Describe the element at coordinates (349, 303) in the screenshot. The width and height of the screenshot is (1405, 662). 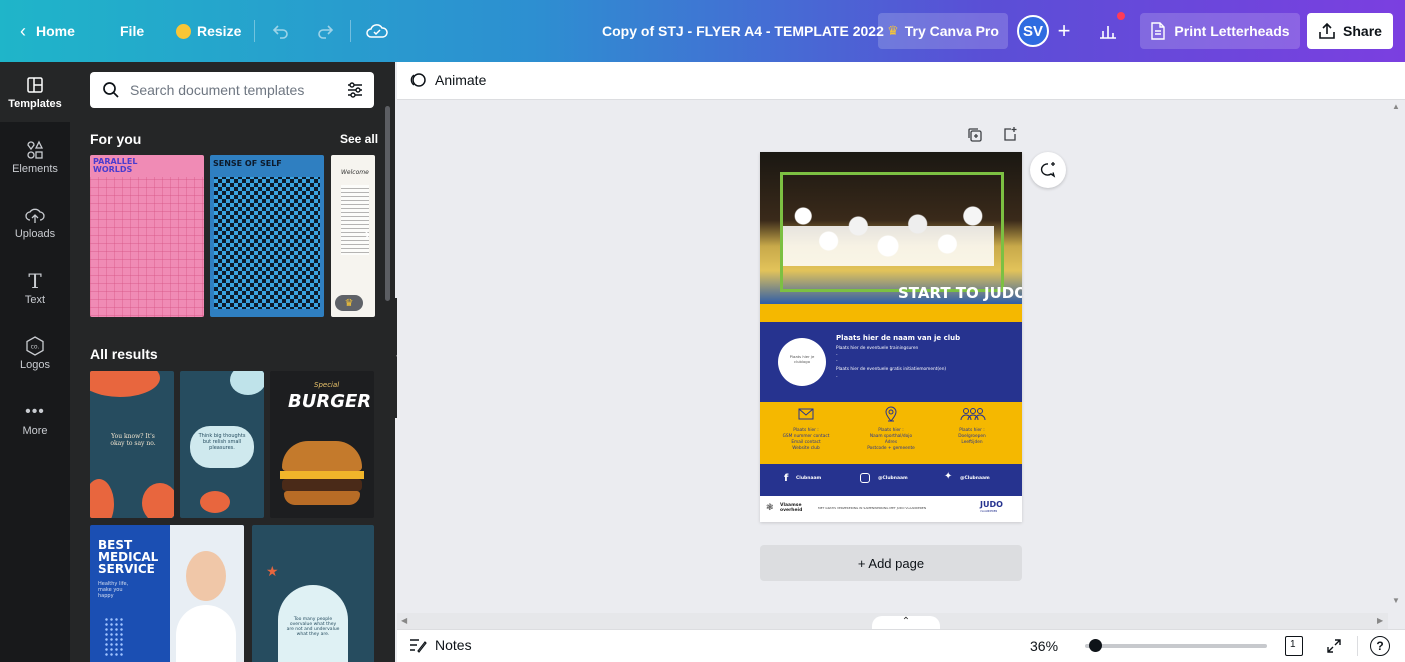
I see `pro-crown-badge: ♛` at that location.